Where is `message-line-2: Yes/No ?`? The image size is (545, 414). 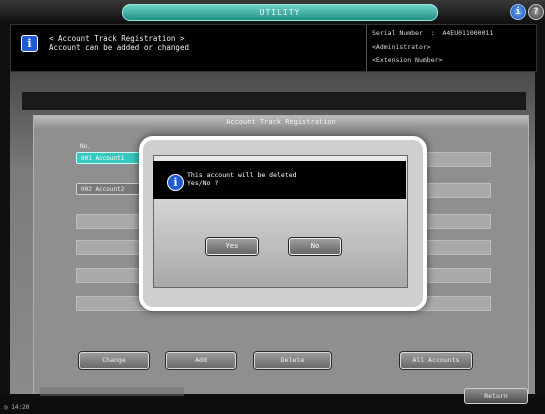
message-line-2: Yes/No ? is located at coordinates (203, 183).